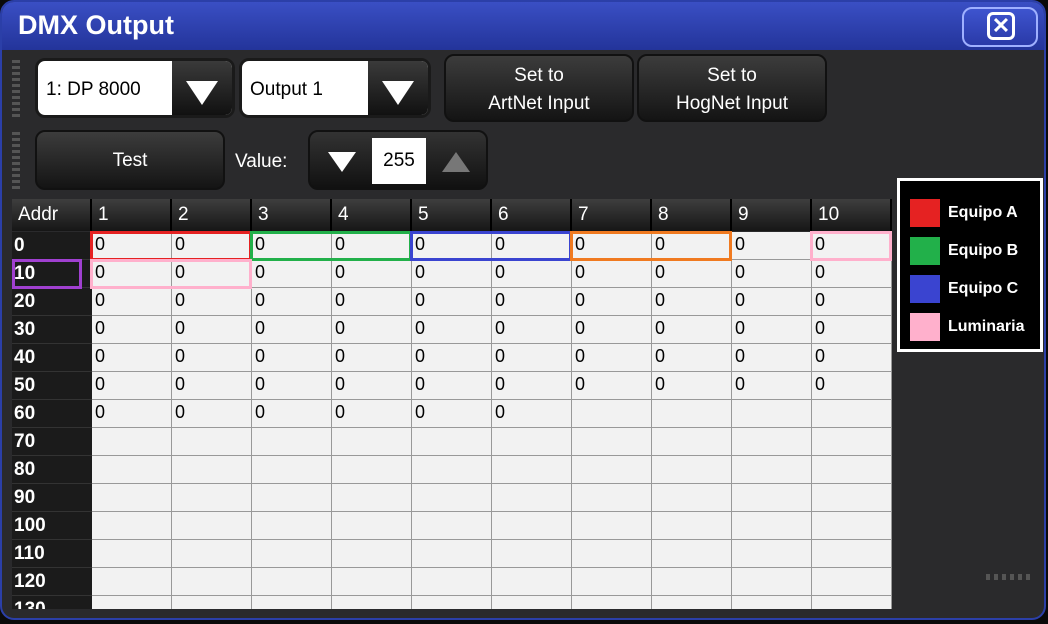  Describe the element at coordinates (130, 160) in the screenshot. I see `test-button: Test` at that location.